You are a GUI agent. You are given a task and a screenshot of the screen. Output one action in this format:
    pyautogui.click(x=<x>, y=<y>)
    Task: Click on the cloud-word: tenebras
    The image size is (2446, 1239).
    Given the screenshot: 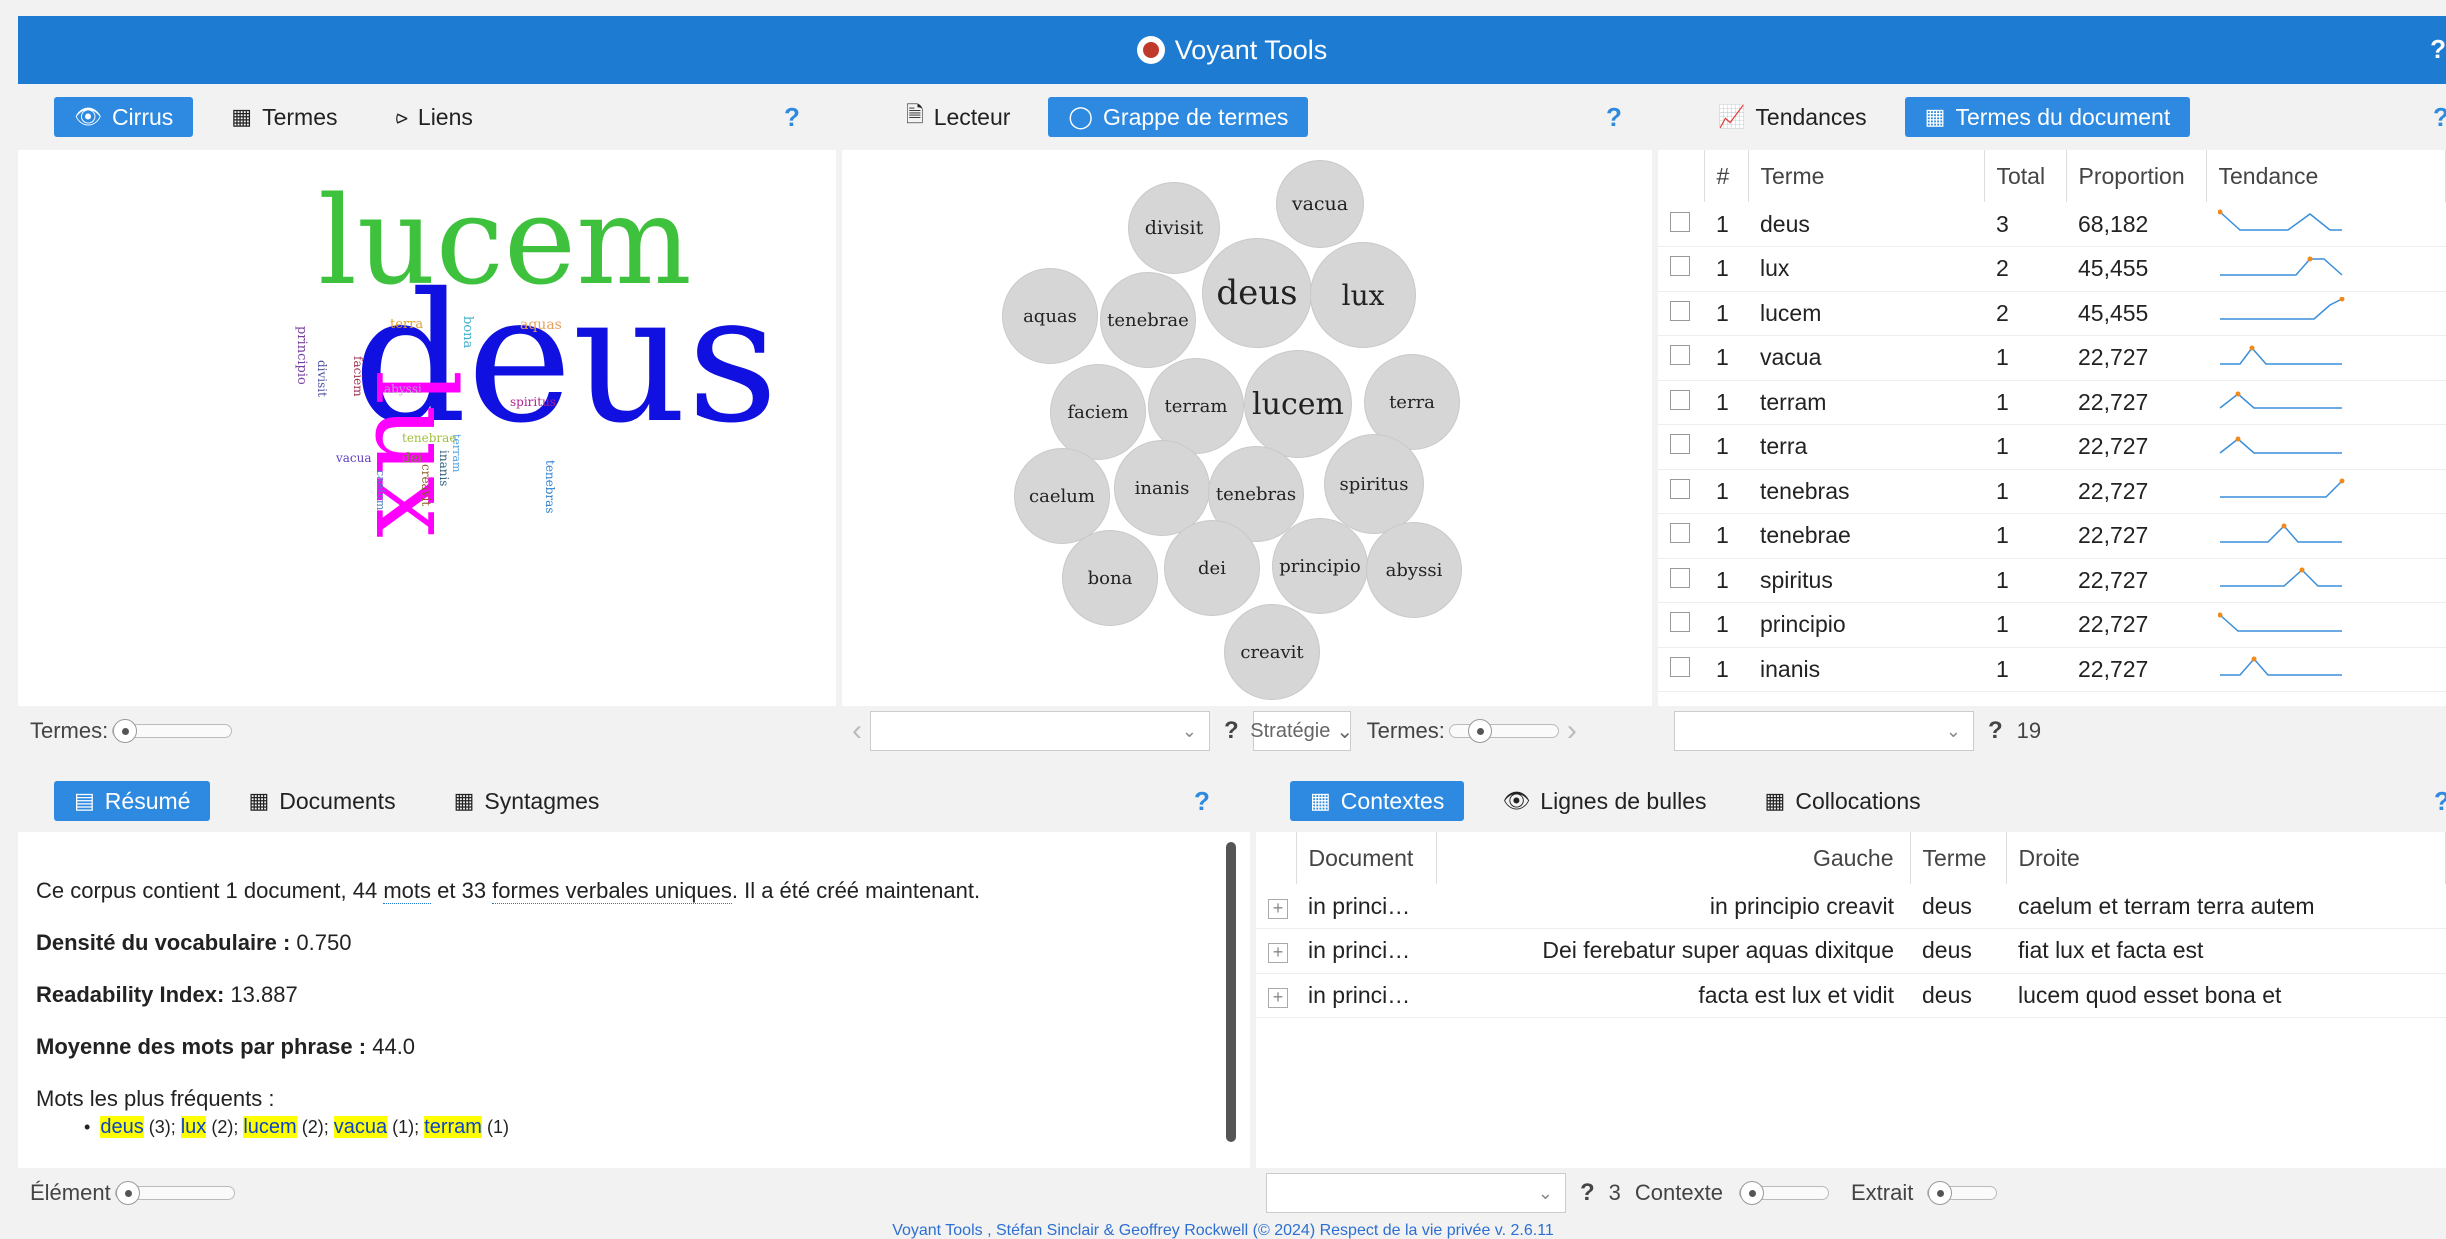 What is the action you would take?
    pyautogui.click(x=550, y=486)
    